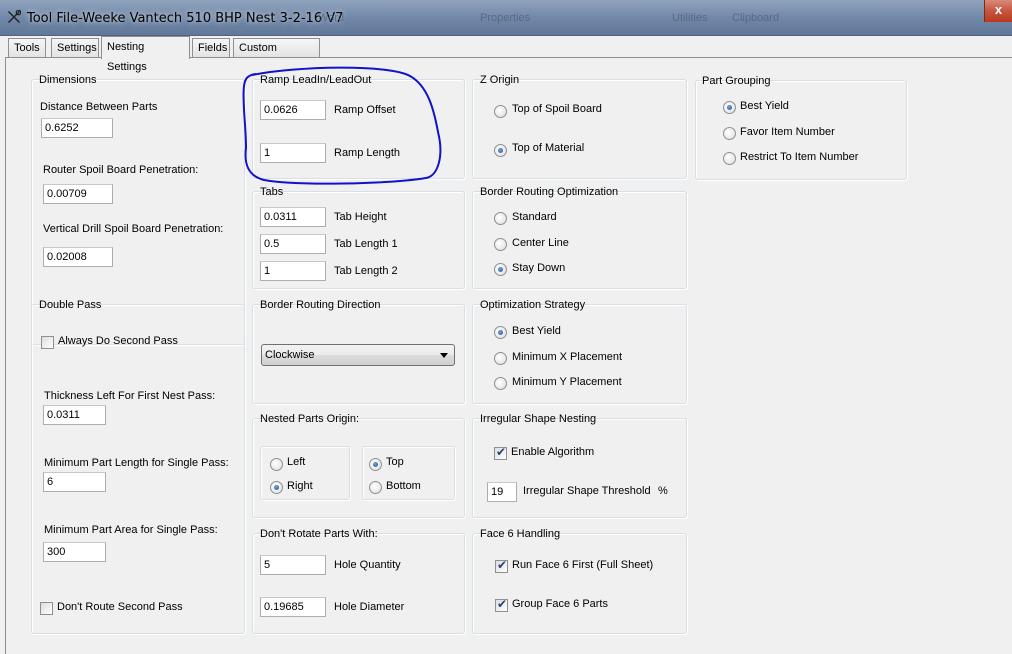 The height and width of the screenshot is (654, 1012). Describe the element at coordinates (276, 464) in the screenshot. I see `nested-origin-radio-left` at that location.